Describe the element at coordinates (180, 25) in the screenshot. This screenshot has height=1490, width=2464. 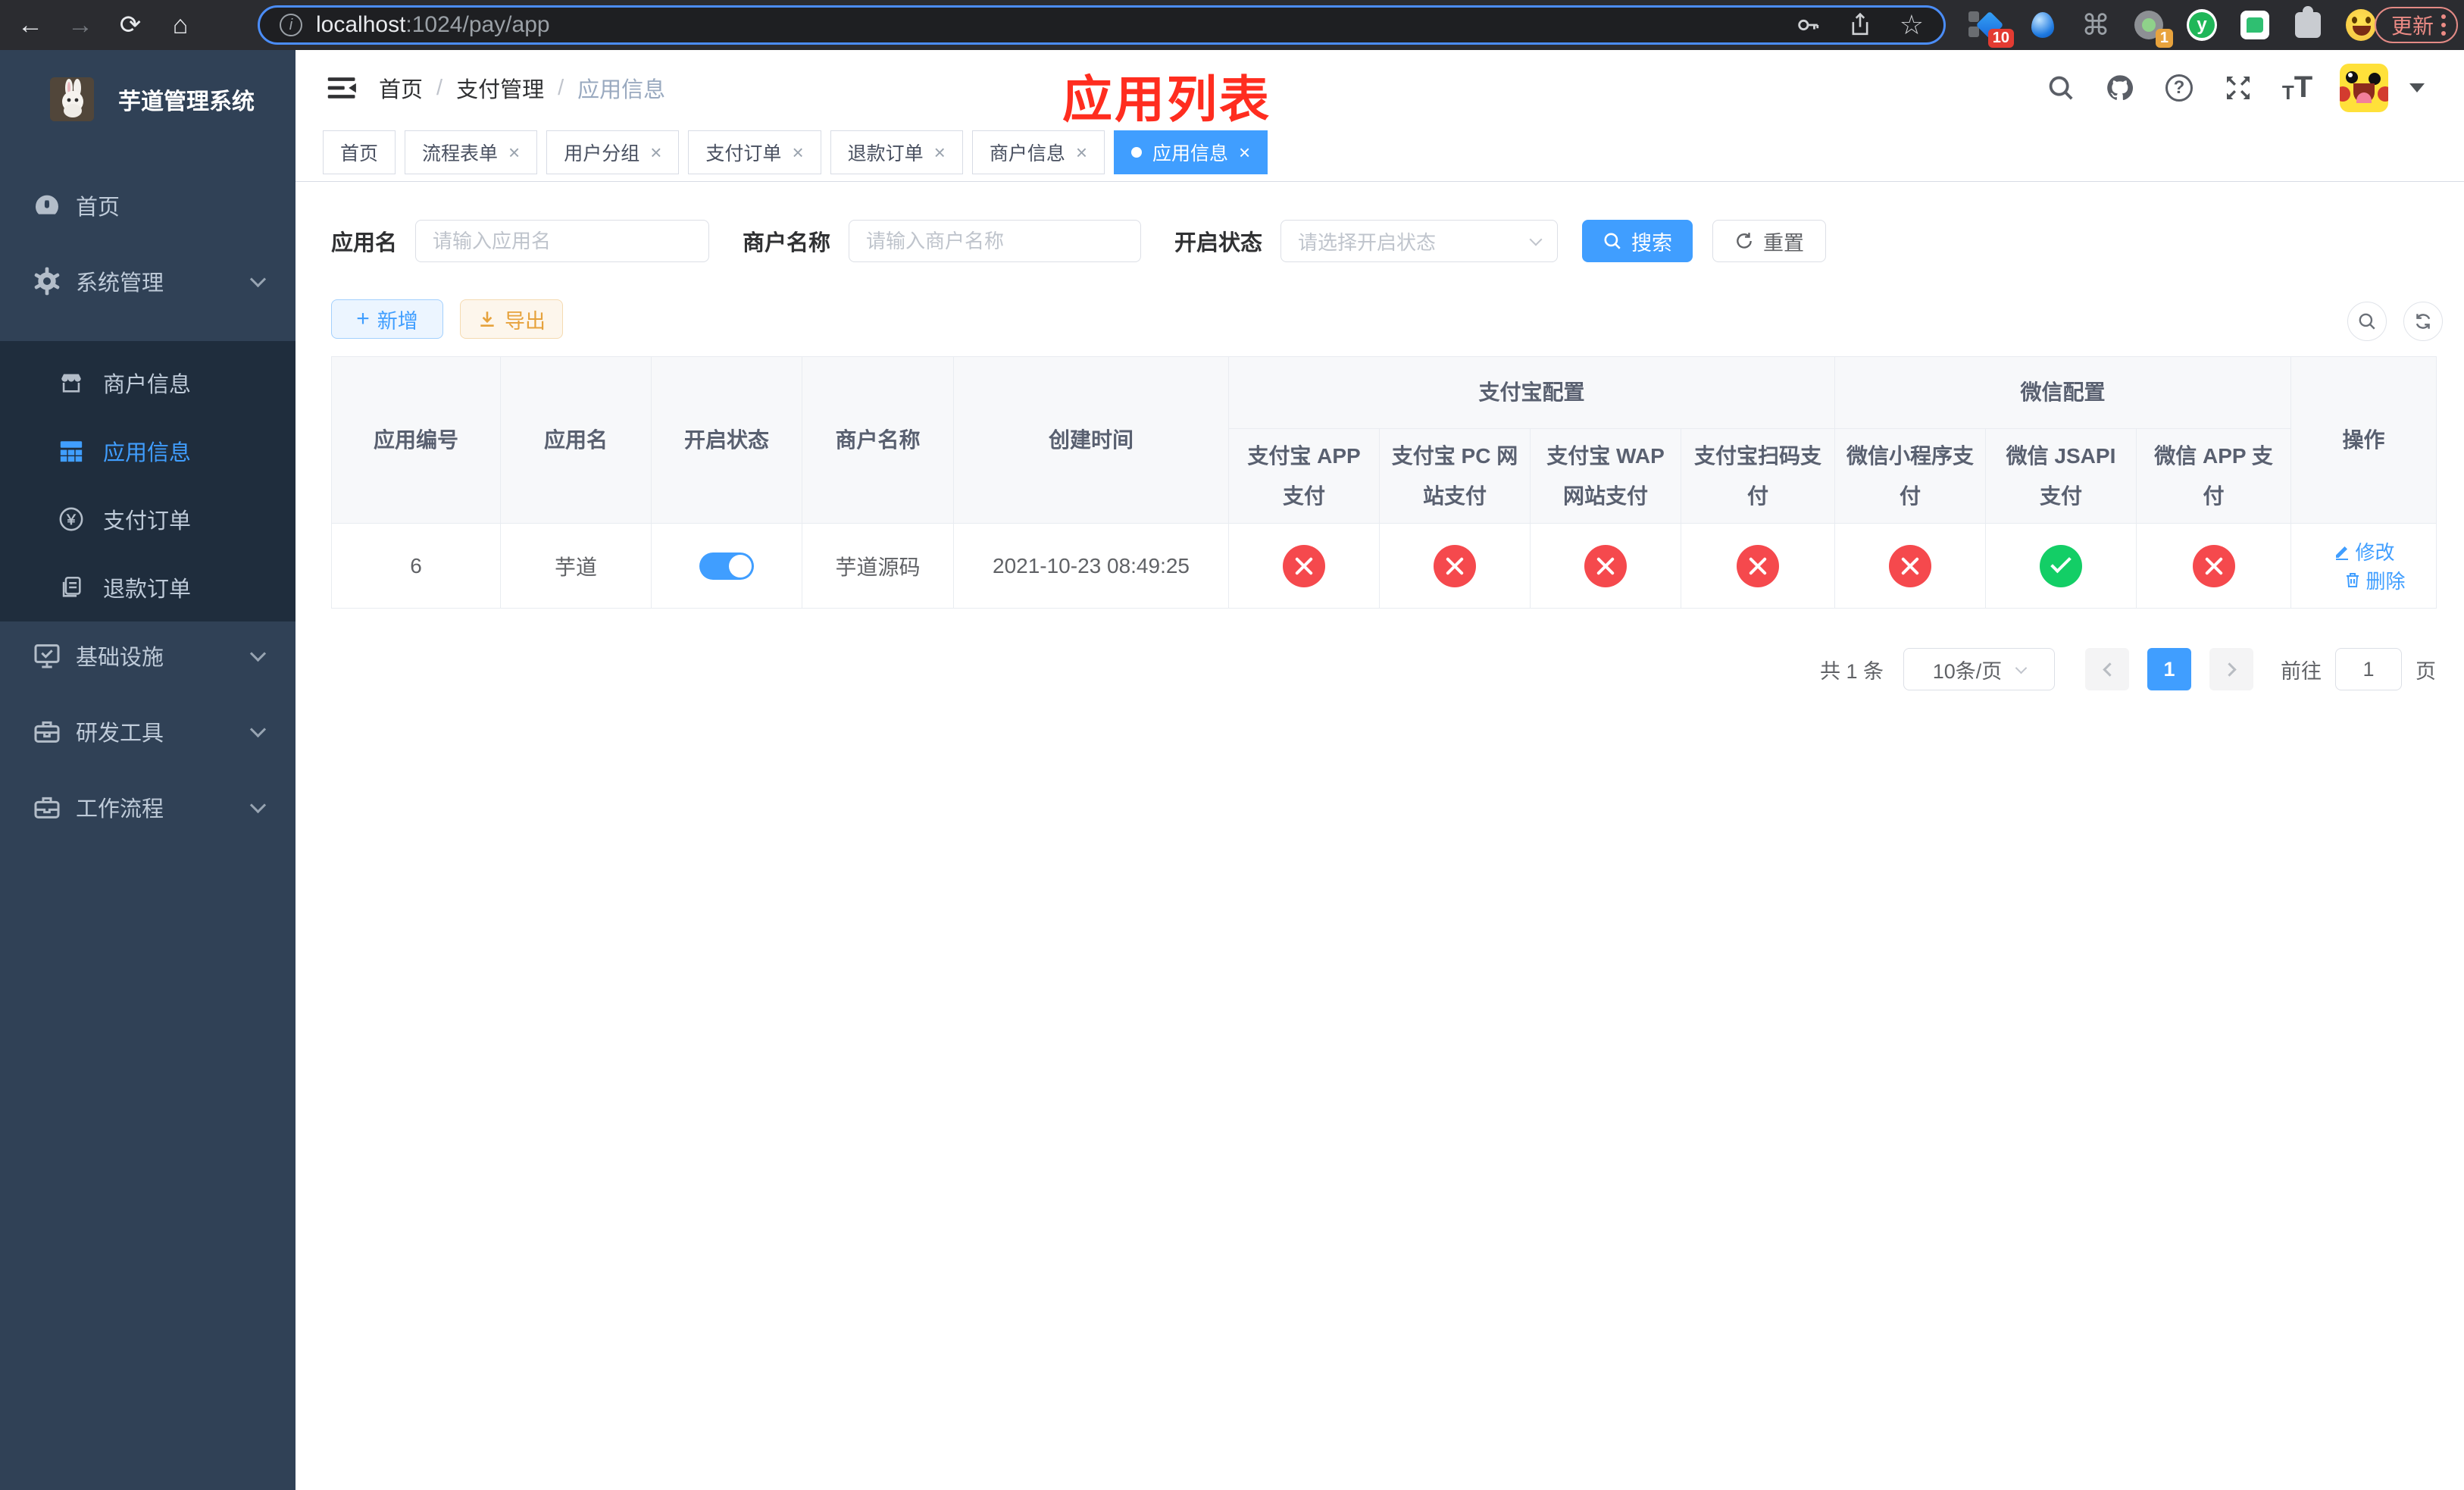
I see `browser-home-icon: ⌂` at that location.